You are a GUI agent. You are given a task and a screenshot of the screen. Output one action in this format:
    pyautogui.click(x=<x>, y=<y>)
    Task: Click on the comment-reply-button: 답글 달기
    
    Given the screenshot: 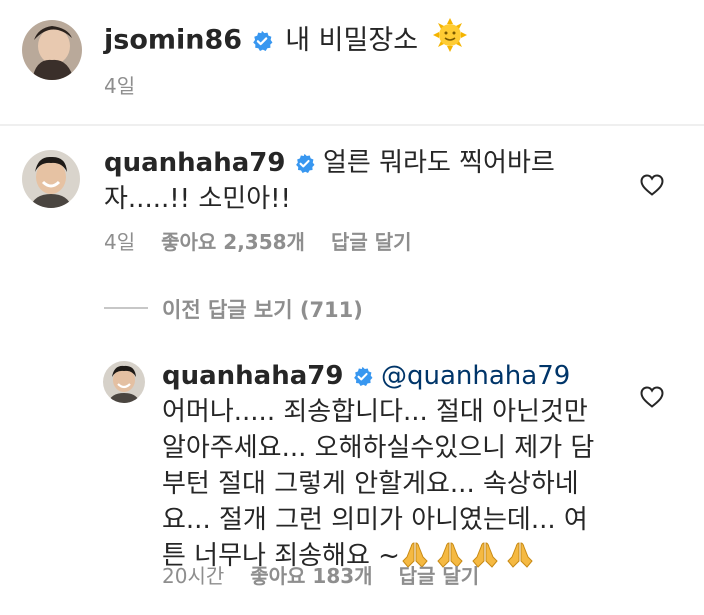 What is the action you would take?
    pyautogui.click(x=371, y=242)
    